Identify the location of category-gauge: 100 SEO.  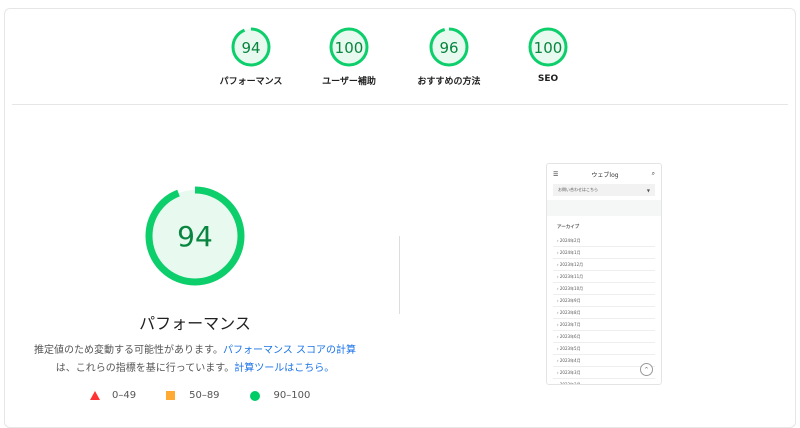
(548, 55).